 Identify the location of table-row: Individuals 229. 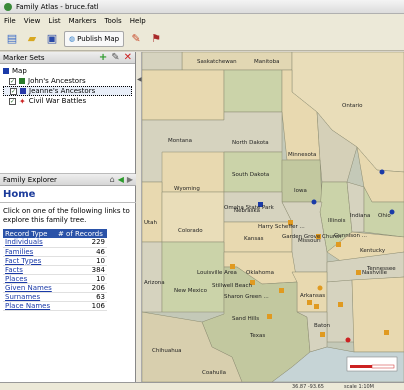
(55, 243).